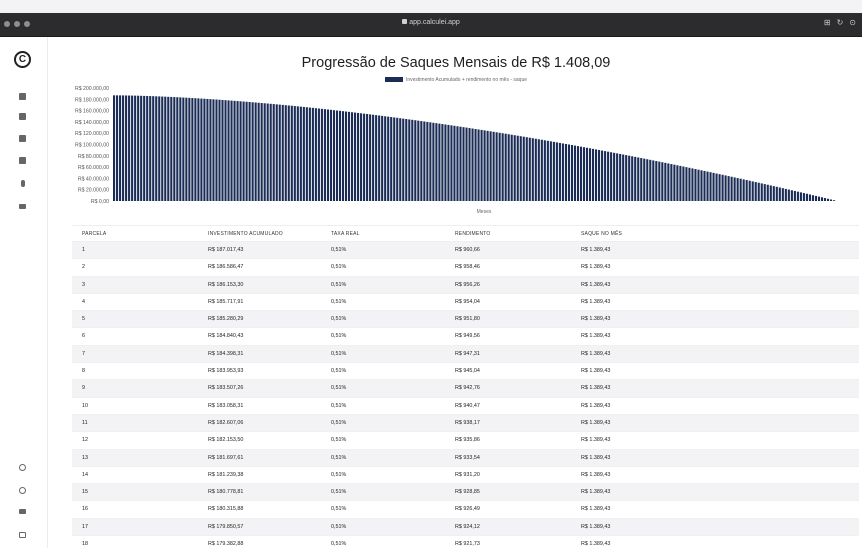  Describe the element at coordinates (22, 59) in the screenshot. I see `app-logo: C` at that location.